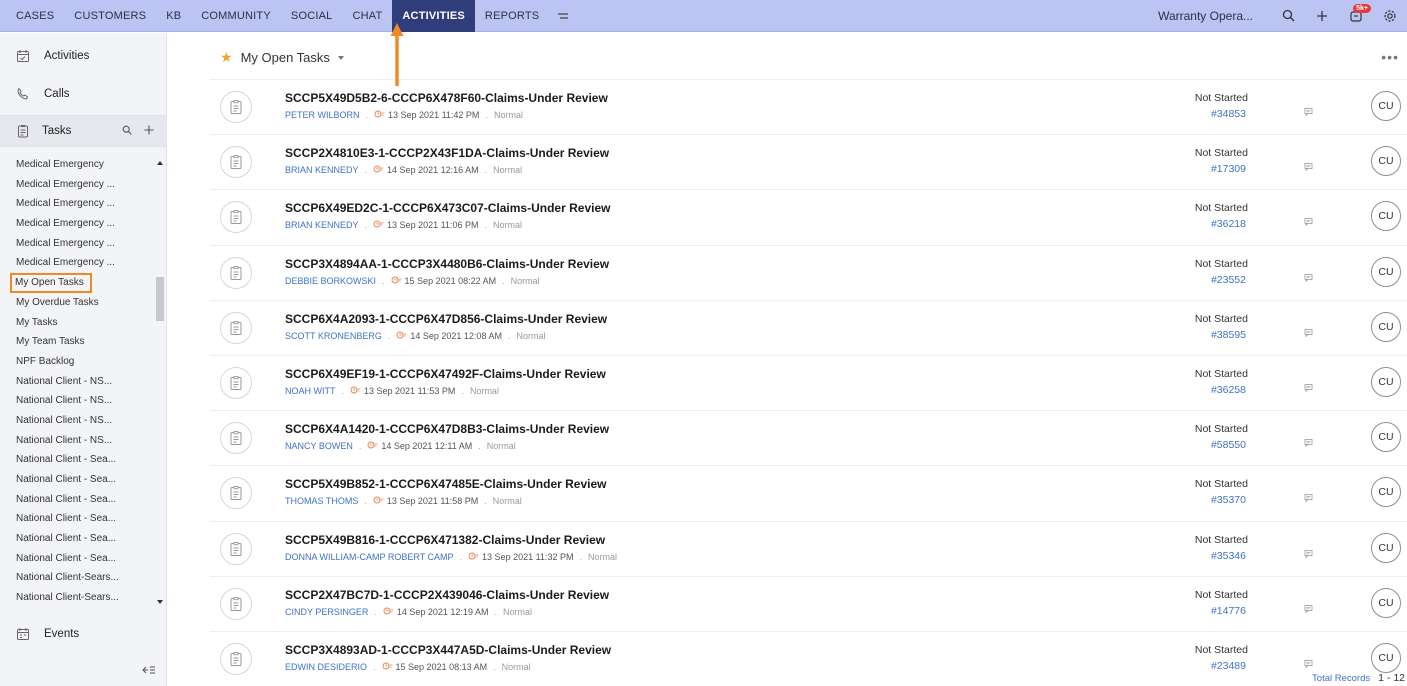  Describe the element at coordinates (1218, 280) in the screenshot. I see `ticket-number-link: #23552` at that location.